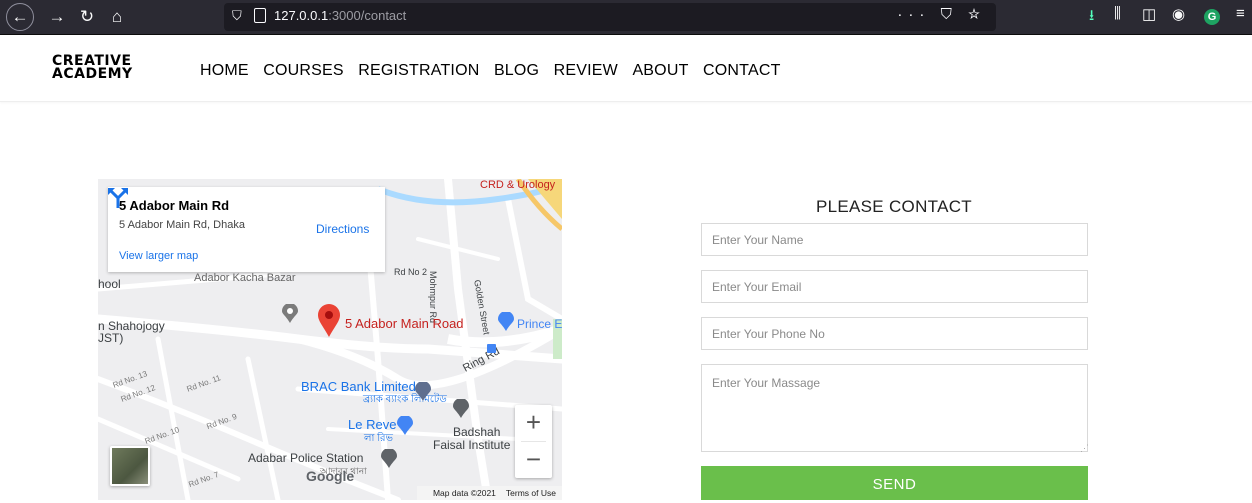  What do you see at coordinates (894, 206) in the screenshot?
I see `form-title: PLEASE CONTACT` at bounding box center [894, 206].